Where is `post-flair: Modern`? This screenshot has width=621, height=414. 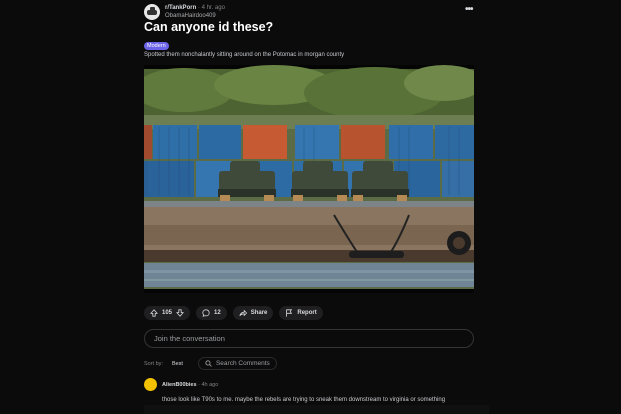 post-flair: Modern is located at coordinates (156, 46).